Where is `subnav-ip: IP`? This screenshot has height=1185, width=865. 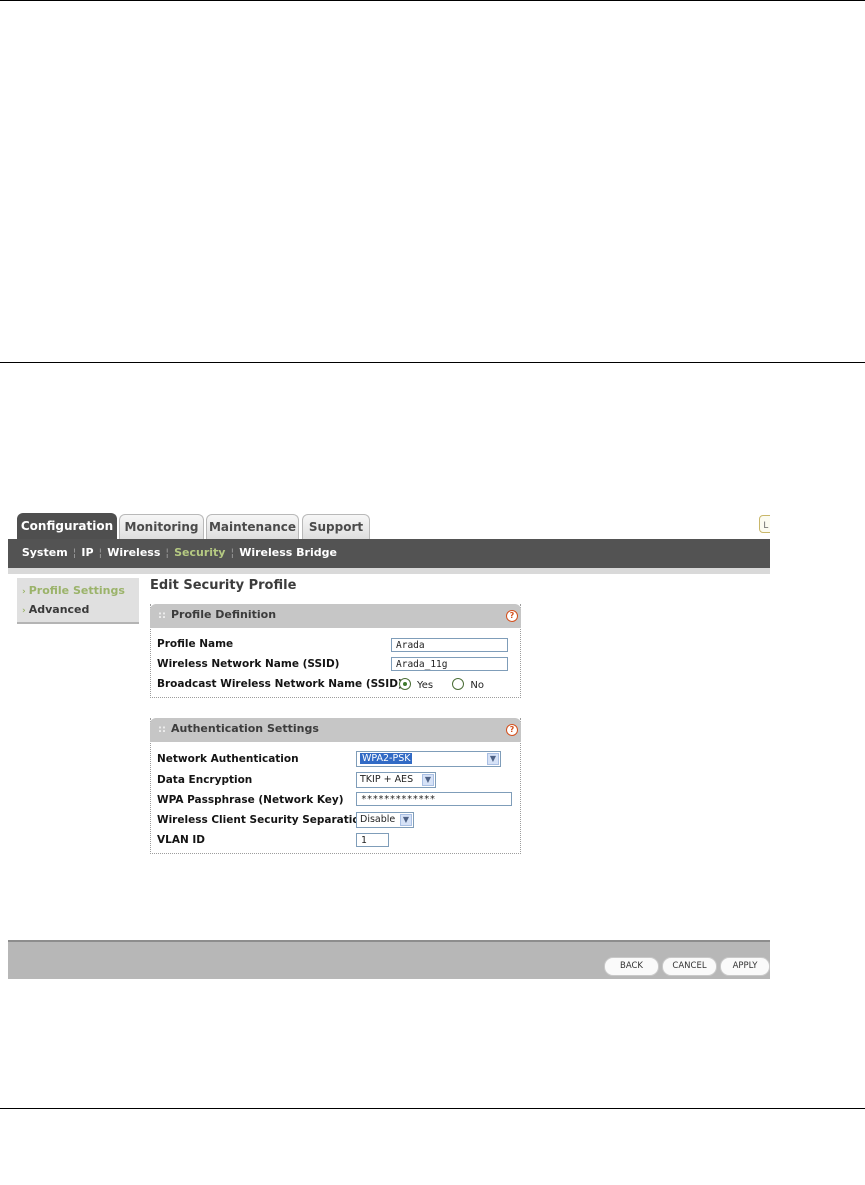 subnav-ip: IP is located at coordinates (87, 553).